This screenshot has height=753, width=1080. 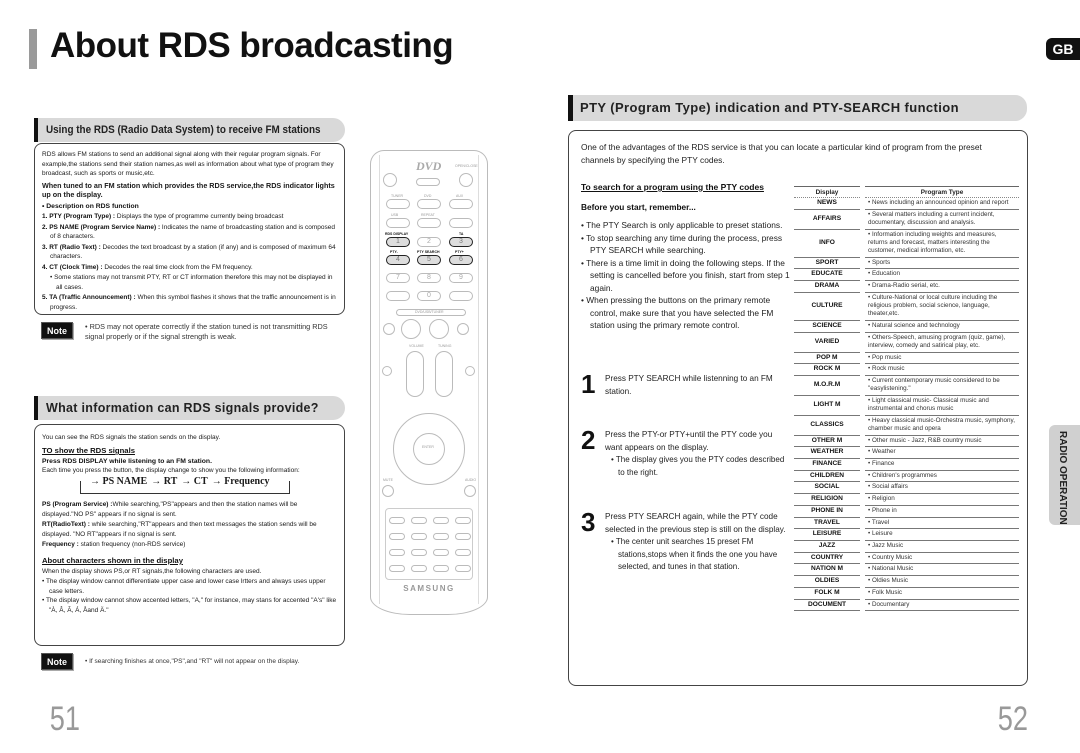 I want to click on button-number: 9, so click(x=461, y=277).